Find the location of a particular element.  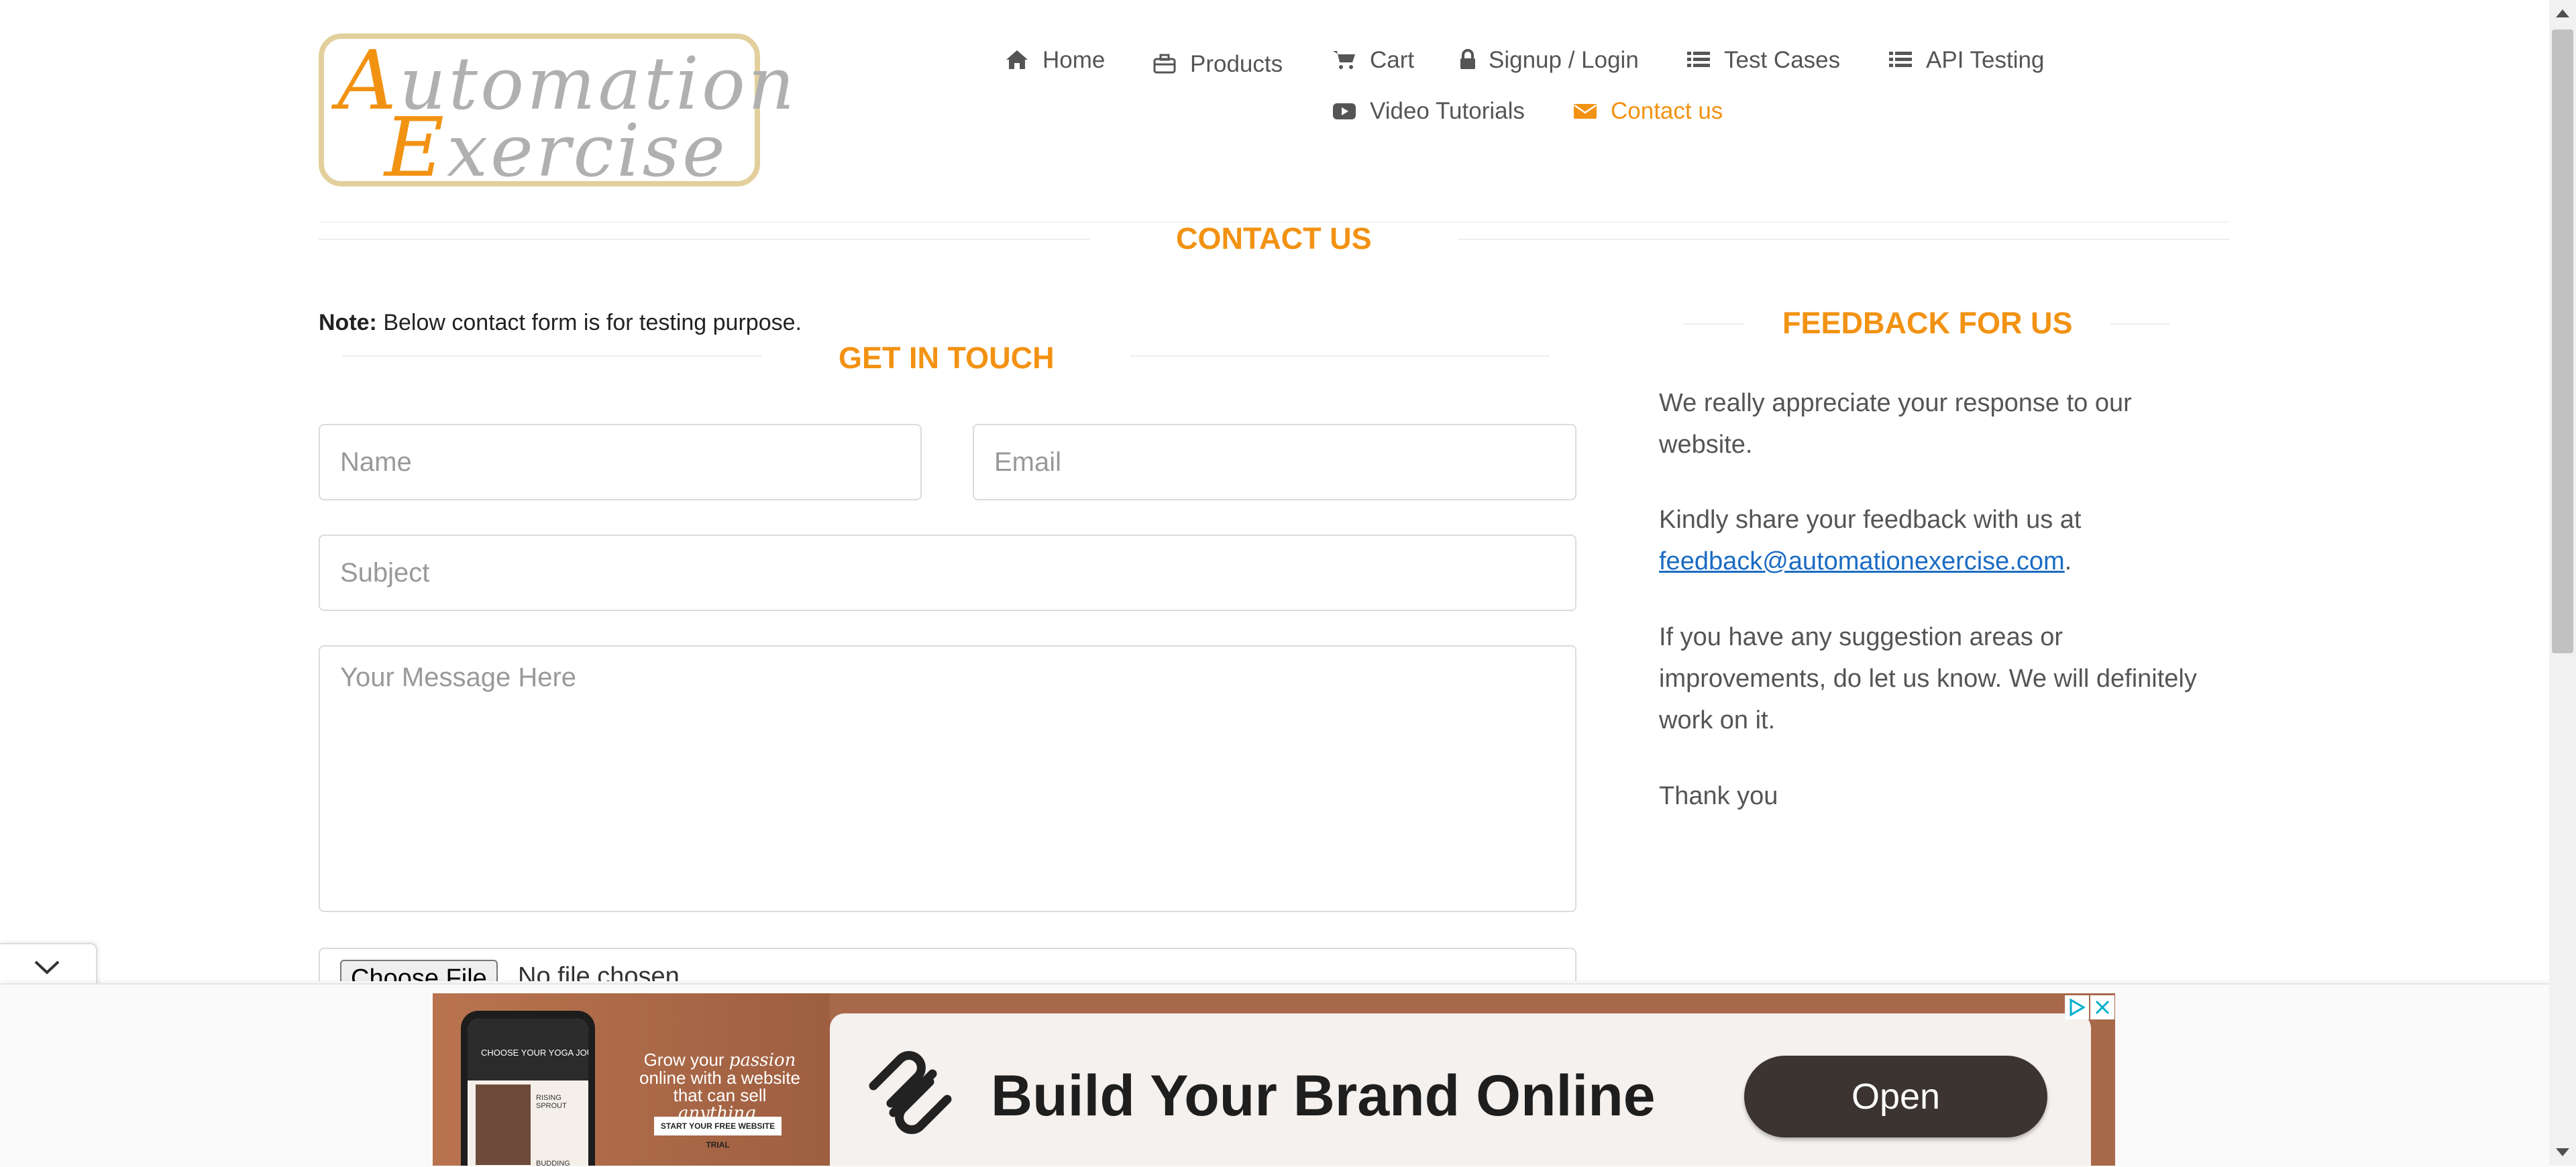

logo-text: xercise is located at coordinates (587, 151).